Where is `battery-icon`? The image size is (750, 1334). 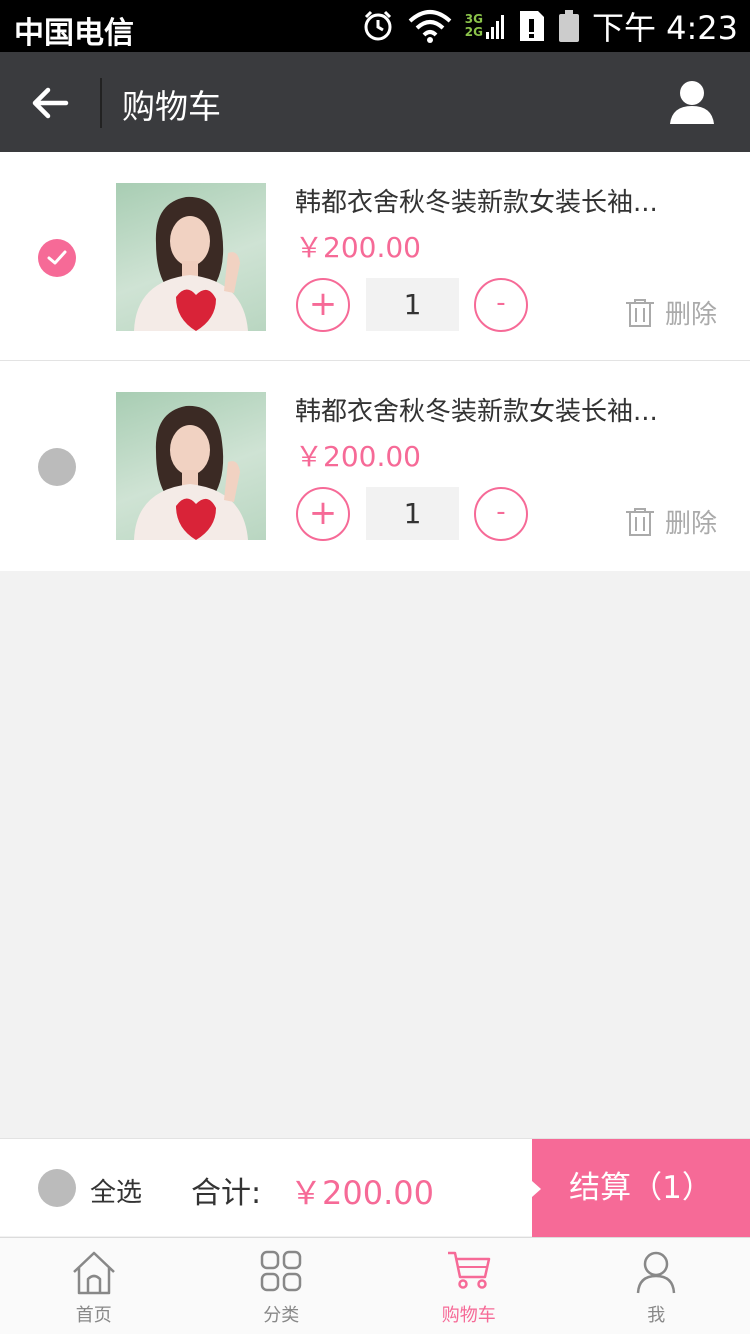
battery-icon is located at coordinates (568, 26).